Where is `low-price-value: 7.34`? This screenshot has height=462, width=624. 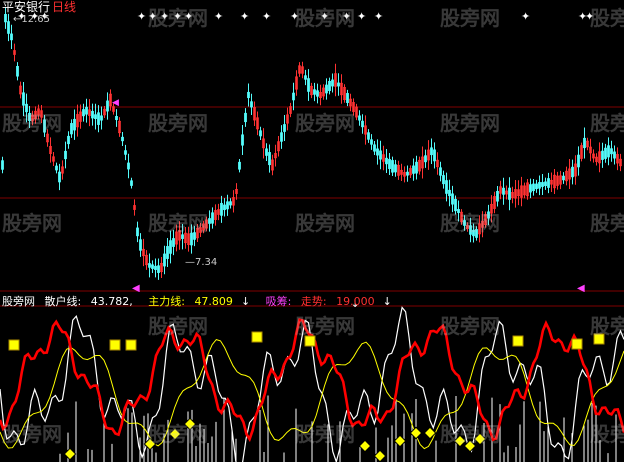 low-price-value: 7.34 is located at coordinates (206, 262).